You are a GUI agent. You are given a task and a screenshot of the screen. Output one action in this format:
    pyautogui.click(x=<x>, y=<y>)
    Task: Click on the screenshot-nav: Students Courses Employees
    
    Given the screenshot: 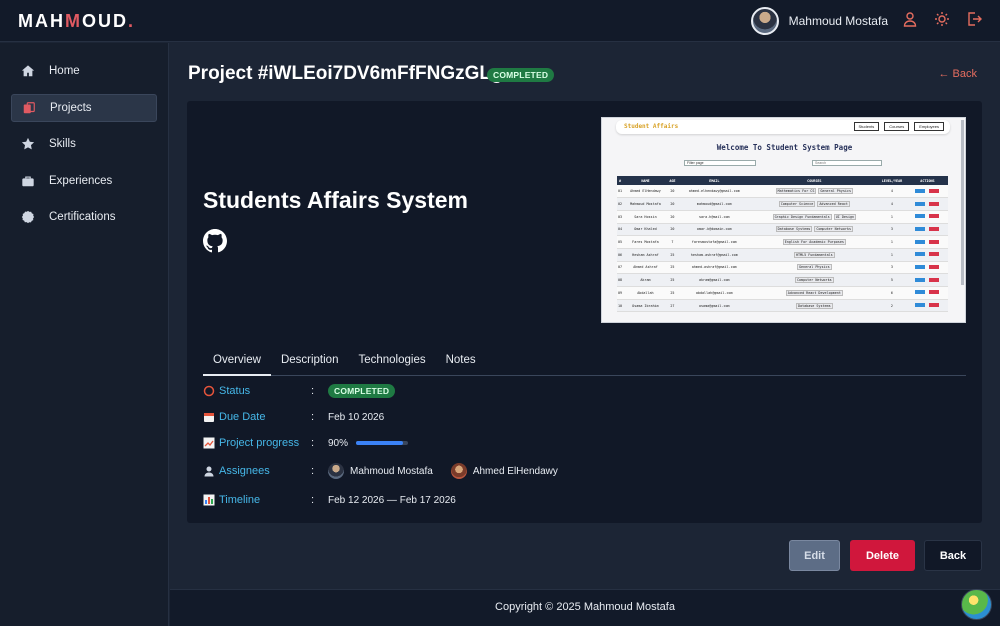 What is the action you would take?
    pyautogui.click(x=898, y=126)
    